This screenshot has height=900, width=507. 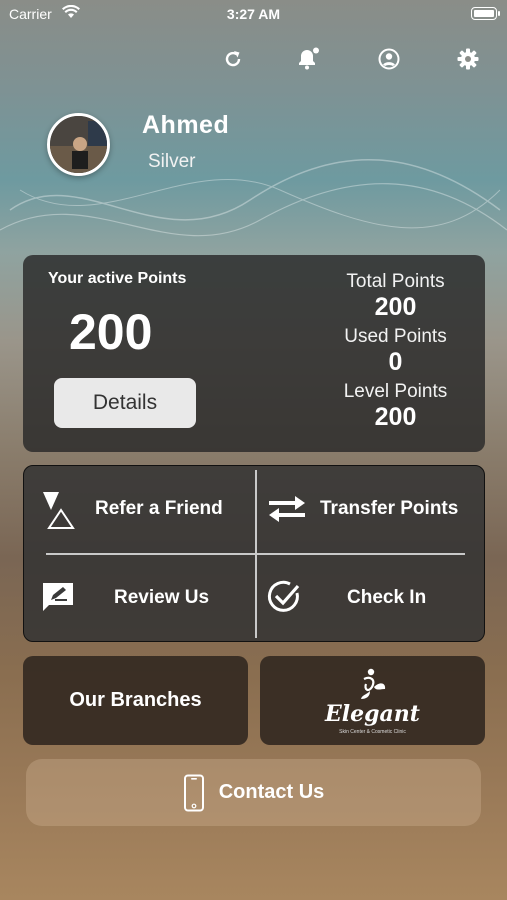 I want to click on elegant-logo: Elegant, so click(x=372, y=713).